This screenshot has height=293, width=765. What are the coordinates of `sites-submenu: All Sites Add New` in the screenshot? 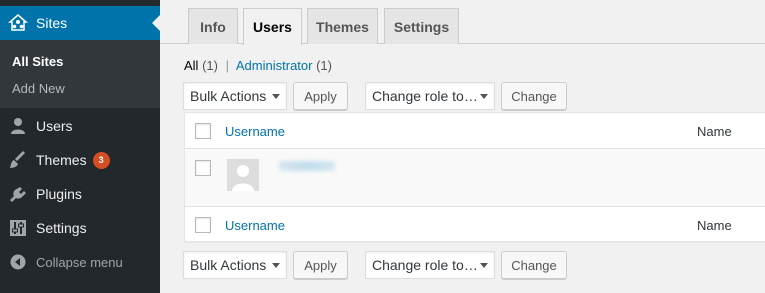 It's located at (80, 74).